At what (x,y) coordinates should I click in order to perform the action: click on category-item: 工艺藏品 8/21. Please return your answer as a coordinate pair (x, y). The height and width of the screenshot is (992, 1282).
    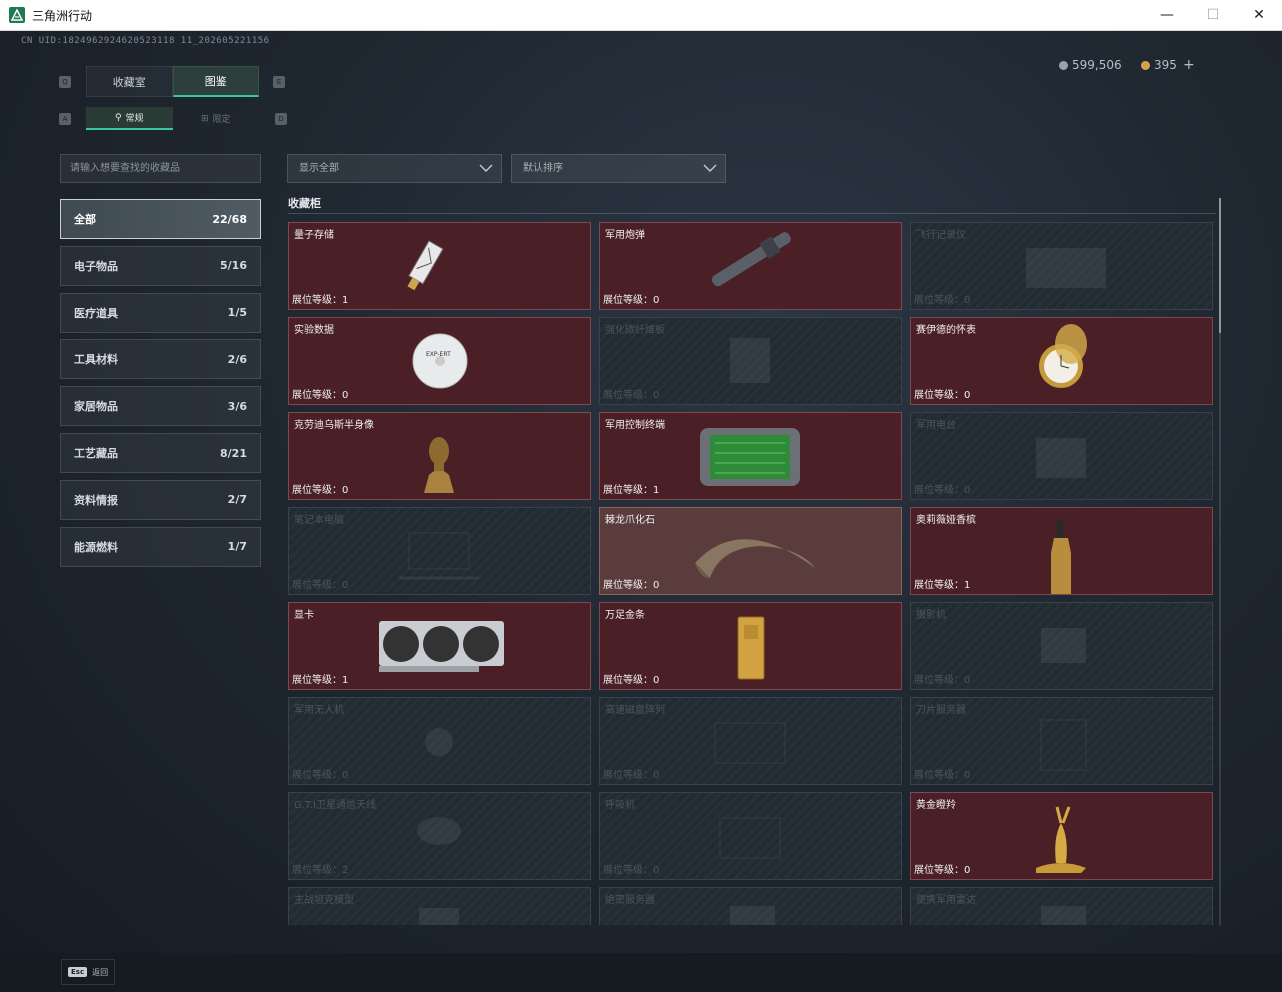
    Looking at the image, I should click on (160, 453).